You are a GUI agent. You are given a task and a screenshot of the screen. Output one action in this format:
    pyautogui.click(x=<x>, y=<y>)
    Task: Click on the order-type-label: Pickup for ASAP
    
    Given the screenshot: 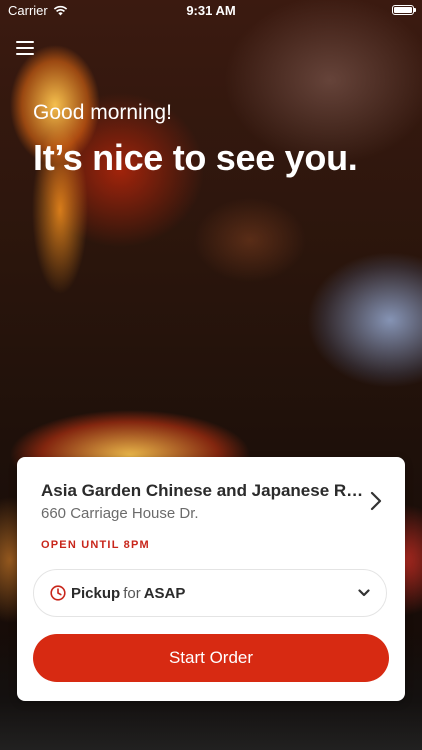 What is the action you would take?
    pyautogui.click(x=128, y=593)
    